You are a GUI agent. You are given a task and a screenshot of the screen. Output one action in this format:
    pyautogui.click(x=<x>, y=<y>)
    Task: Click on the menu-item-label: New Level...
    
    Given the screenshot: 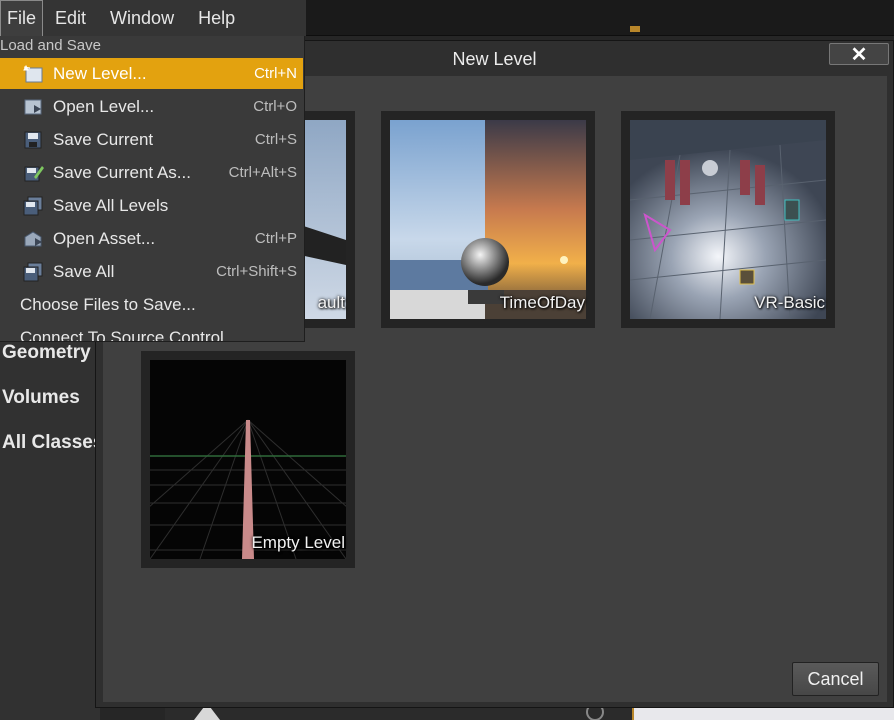 What is the action you would take?
    pyautogui.click(x=100, y=73)
    